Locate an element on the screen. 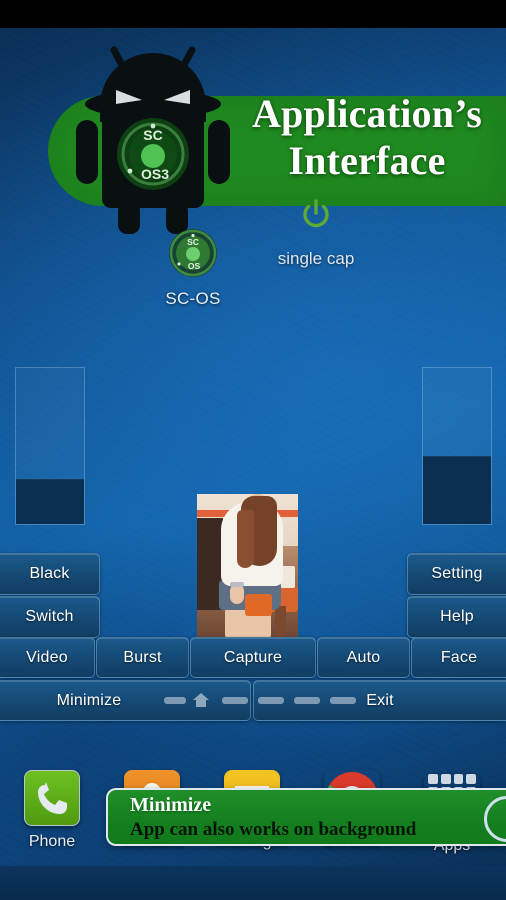  page-title-line1: Application’s is located at coordinates (367, 113).